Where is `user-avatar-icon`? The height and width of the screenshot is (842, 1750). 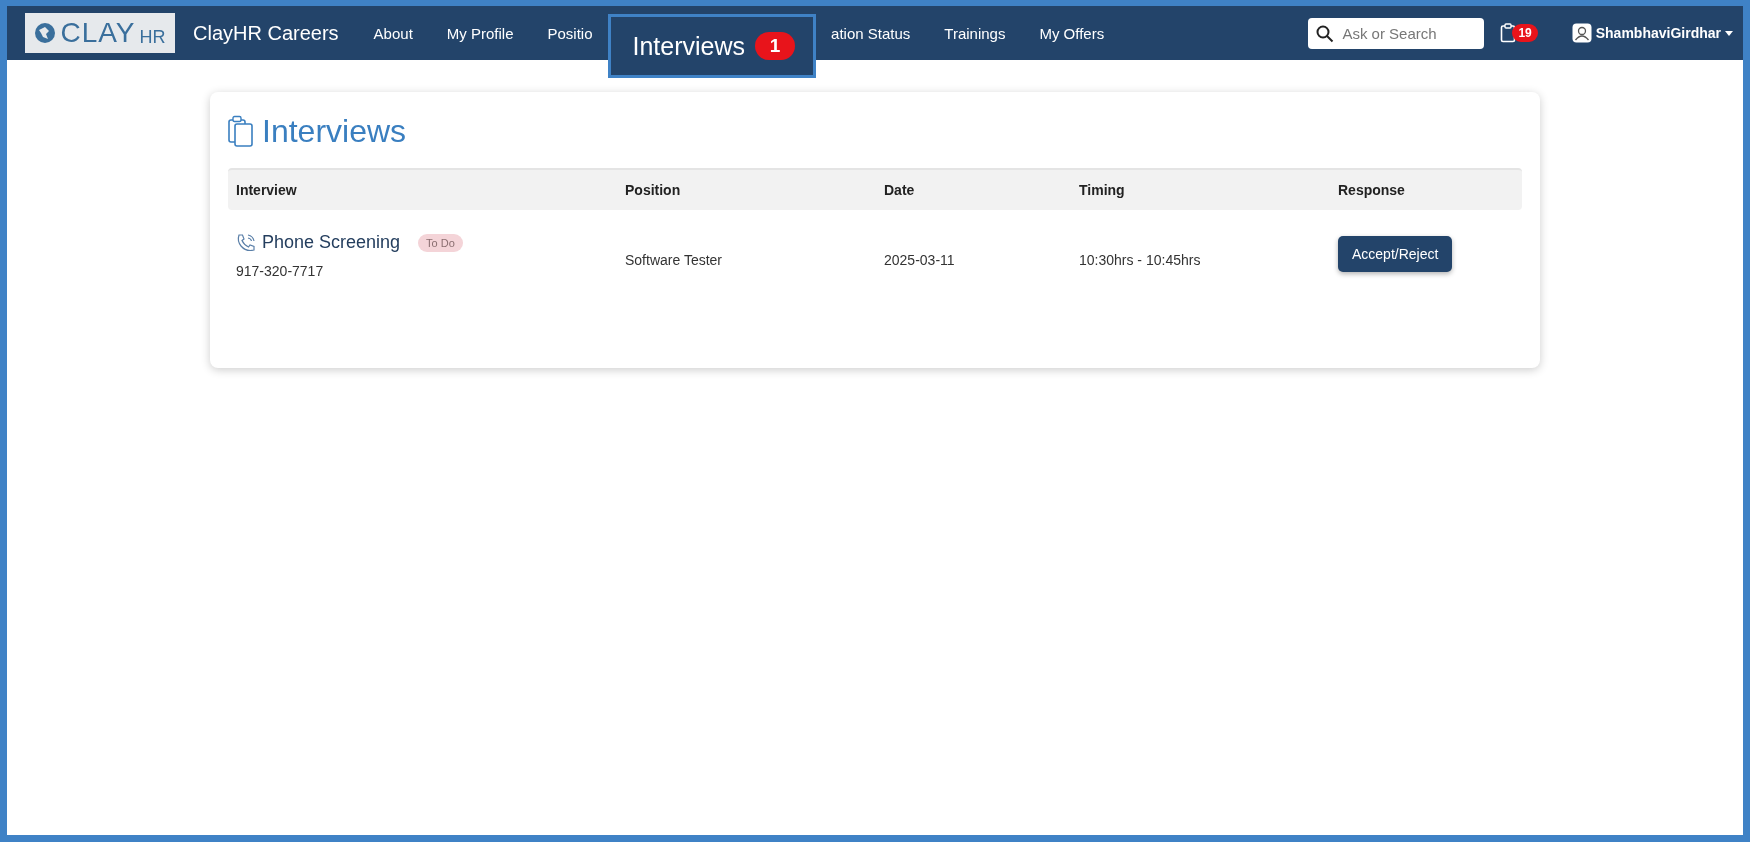 user-avatar-icon is located at coordinates (1581, 33).